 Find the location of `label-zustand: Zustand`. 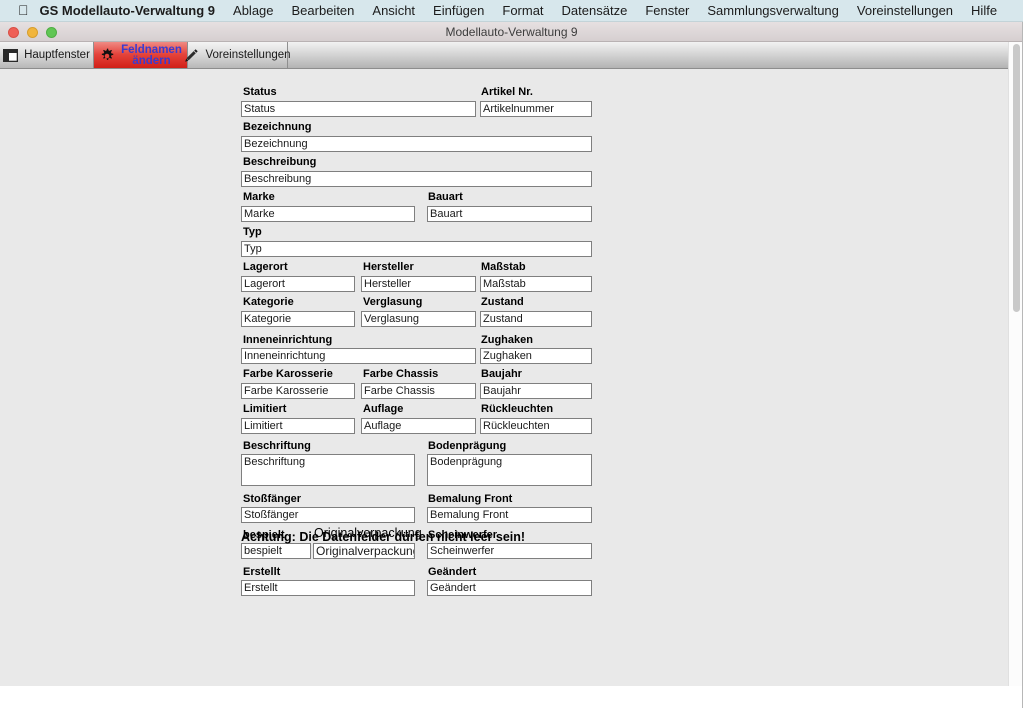

label-zustand: Zustand is located at coordinates (502, 302).